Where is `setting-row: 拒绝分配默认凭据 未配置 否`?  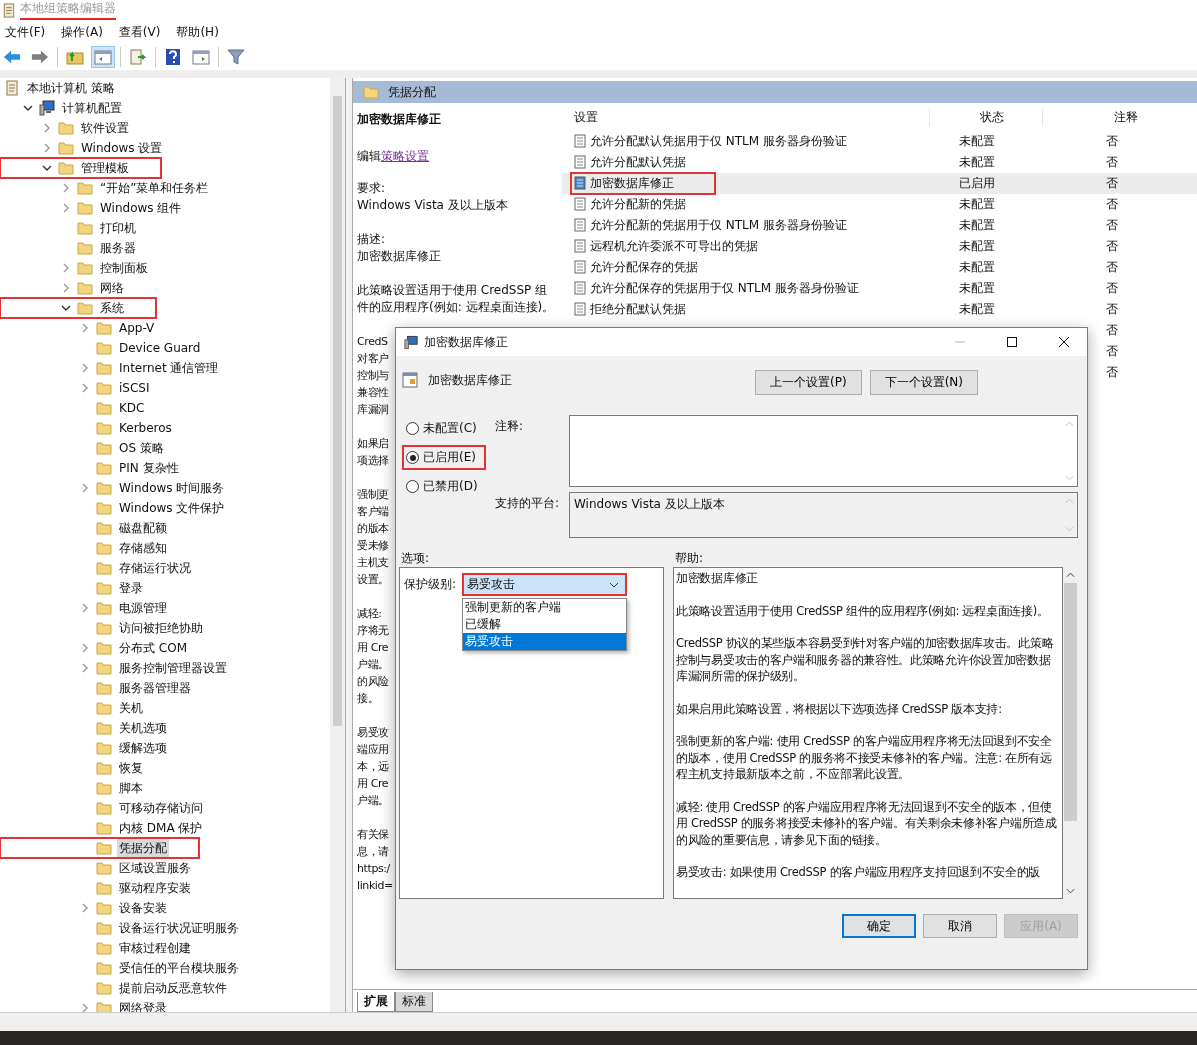
setting-row: 拒绝分配默认凭据 未配置 否 is located at coordinates (879, 309).